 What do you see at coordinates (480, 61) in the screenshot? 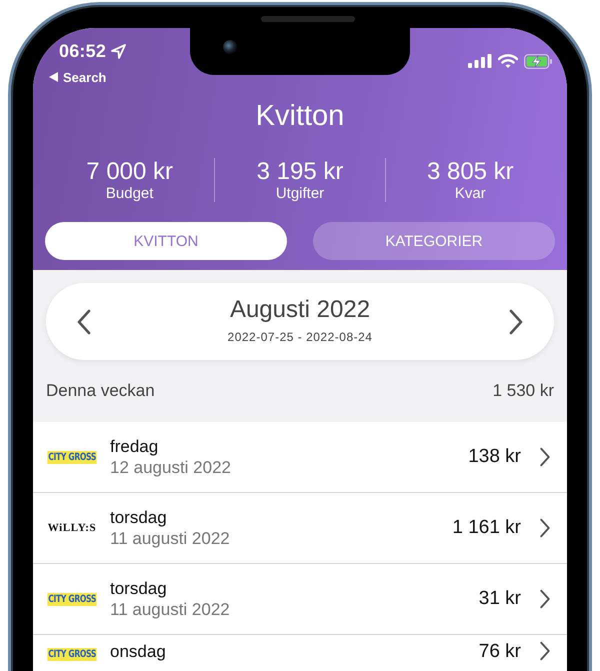
I see `signal-icon` at bounding box center [480, 61].